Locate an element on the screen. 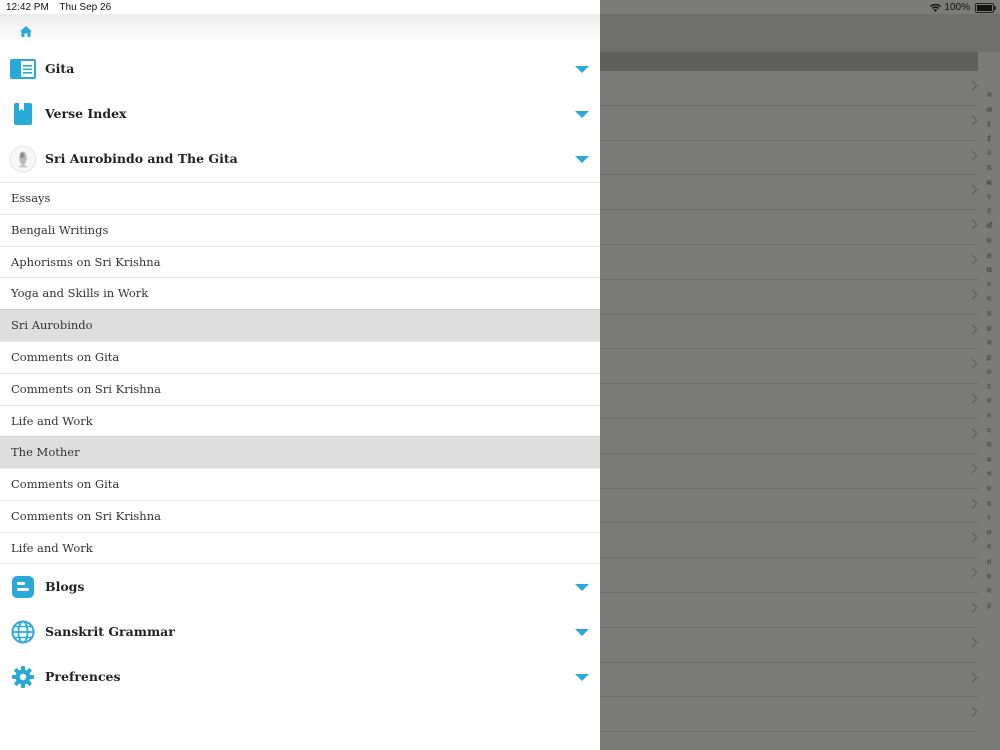 This screenshot has width=1000, height=750. index-letter: ऋ is located at coordinates (989, 183).